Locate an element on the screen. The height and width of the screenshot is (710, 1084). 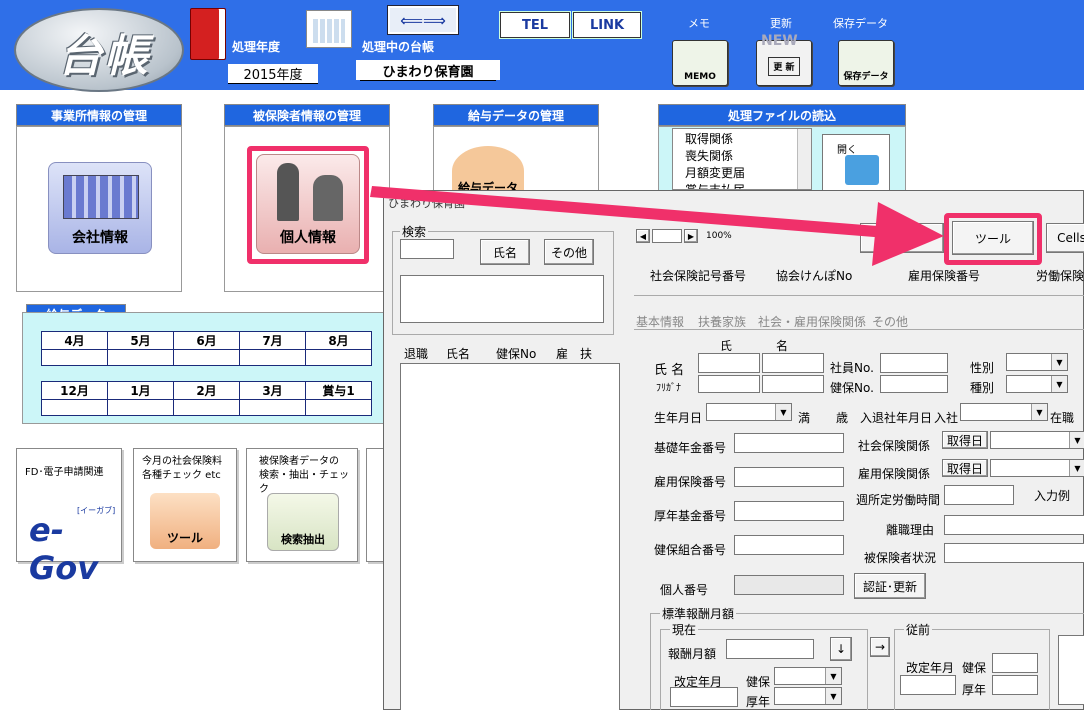
tab-basic: 基本情報 is located at coordinates (660, 321).